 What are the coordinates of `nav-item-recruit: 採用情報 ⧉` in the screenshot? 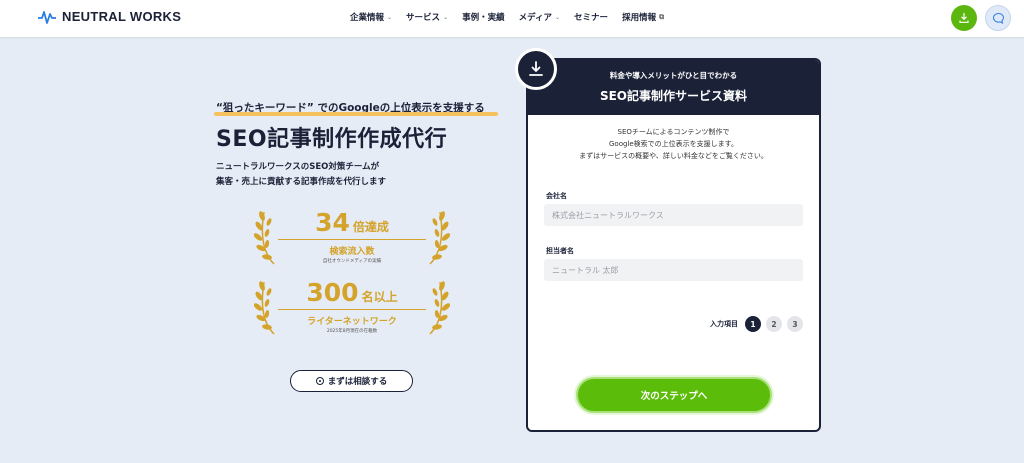 It's located at (643, 17).